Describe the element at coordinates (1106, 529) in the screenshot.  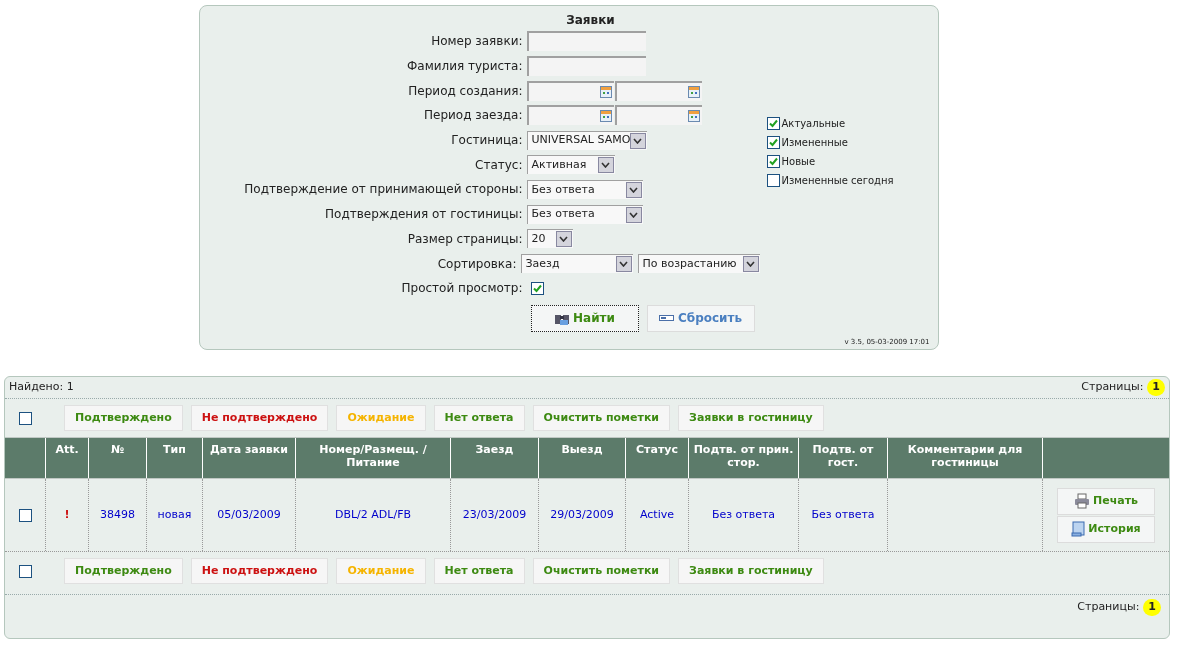
I see `history-button: История` at that location.